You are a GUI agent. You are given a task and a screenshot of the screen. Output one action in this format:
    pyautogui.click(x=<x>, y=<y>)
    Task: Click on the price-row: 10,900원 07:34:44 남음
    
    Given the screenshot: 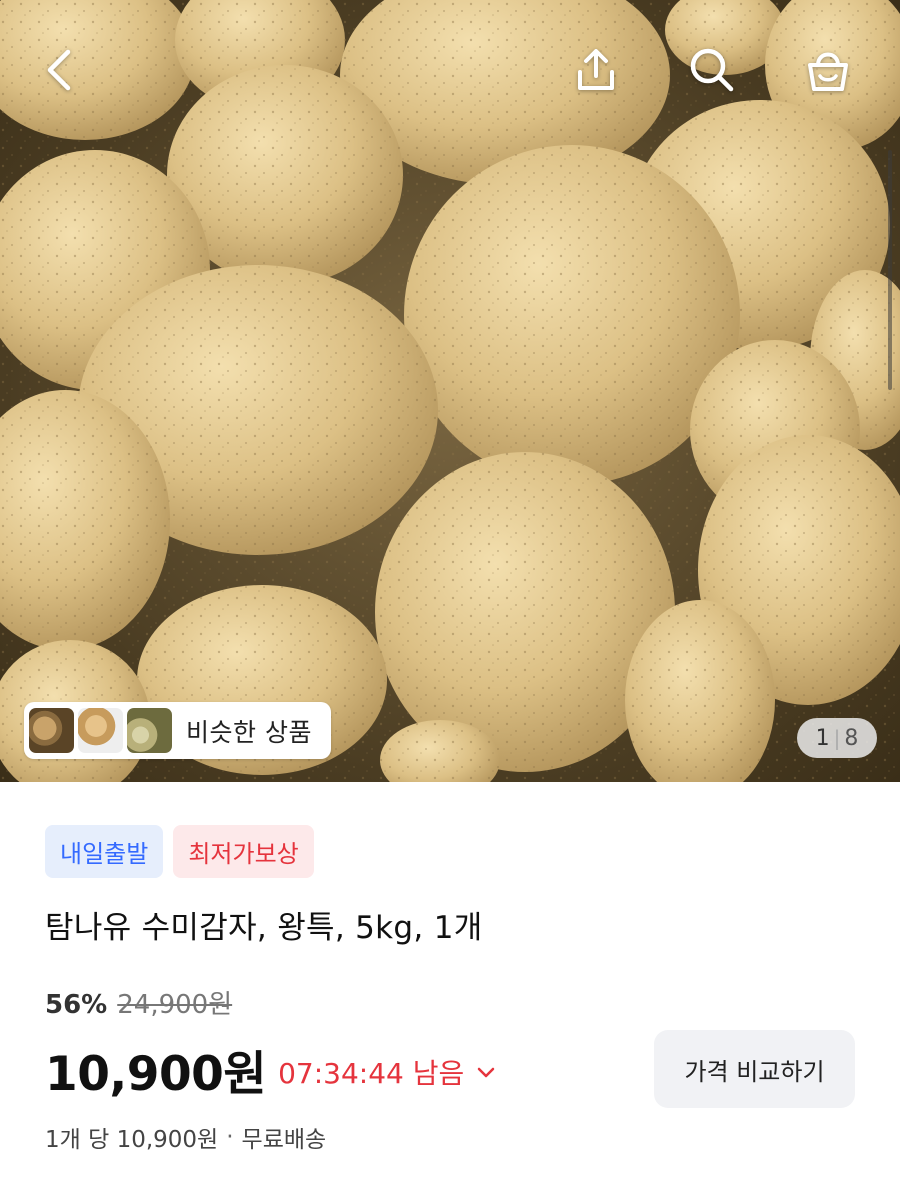 What is the action you would take?
    pyautogui.click(x=270, y=1069)
    